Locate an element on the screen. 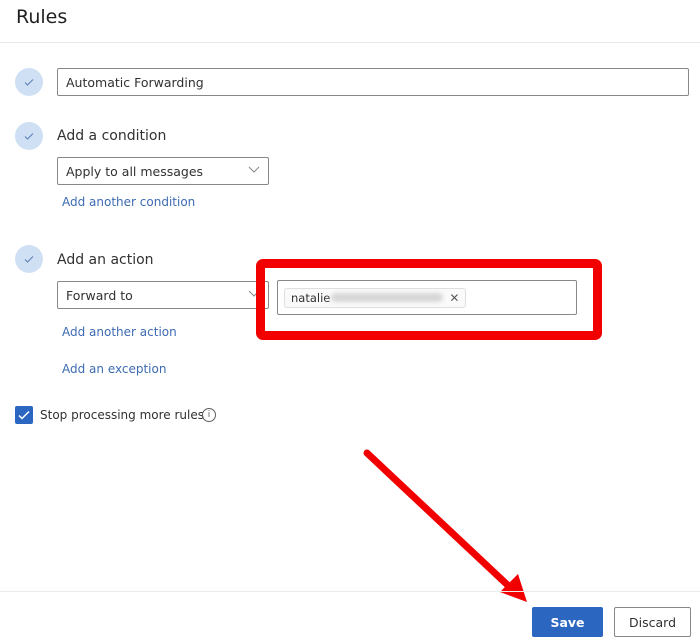 The height and width of the screenshot is (640, 700). arrow-shaft is located at coordinates (441, 522).